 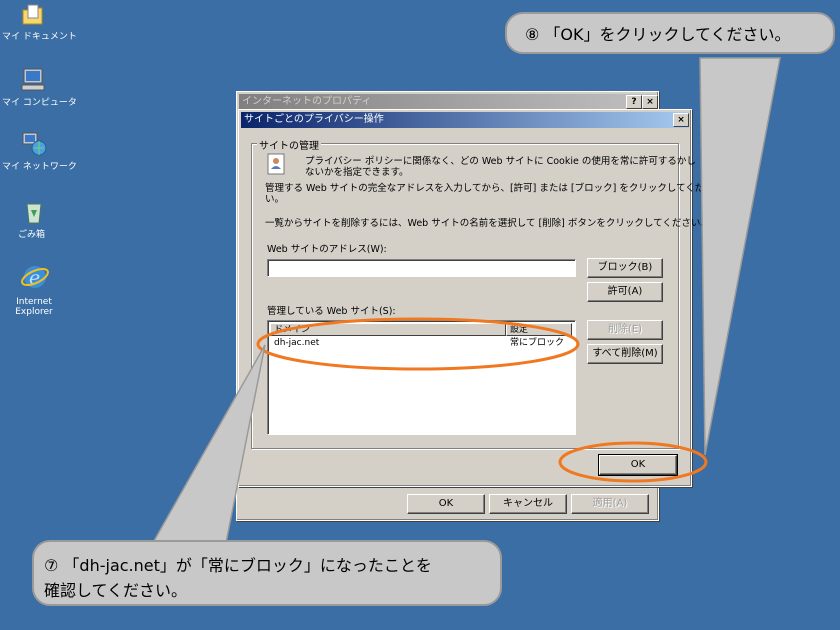 I want to click on parent-help-button: ?, so click(x=634, y=102).